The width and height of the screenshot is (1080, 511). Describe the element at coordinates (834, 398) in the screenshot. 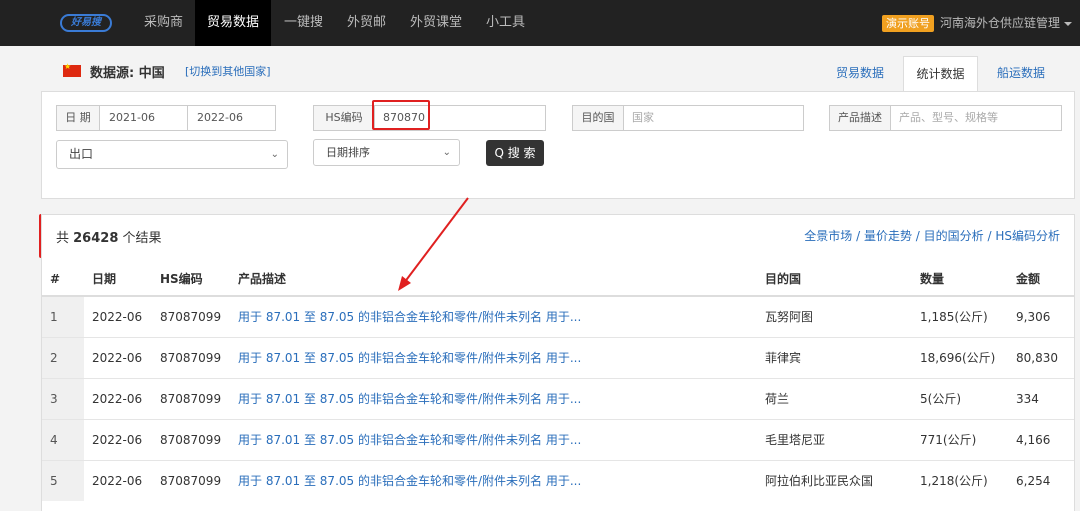

I see `row-destination: 荷兰` at that location.